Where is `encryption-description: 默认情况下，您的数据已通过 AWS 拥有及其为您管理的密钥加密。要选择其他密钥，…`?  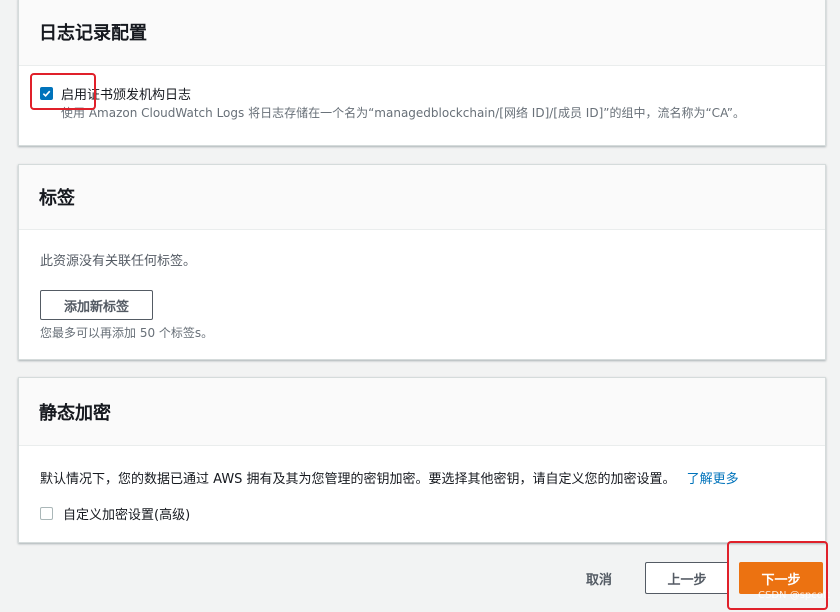 encryption-description: 默认情况下，您的数据已通过 AWS 拥有及其为您管理的密钥加密。要选择其他密钥，… is located at coordinates (358, 479).